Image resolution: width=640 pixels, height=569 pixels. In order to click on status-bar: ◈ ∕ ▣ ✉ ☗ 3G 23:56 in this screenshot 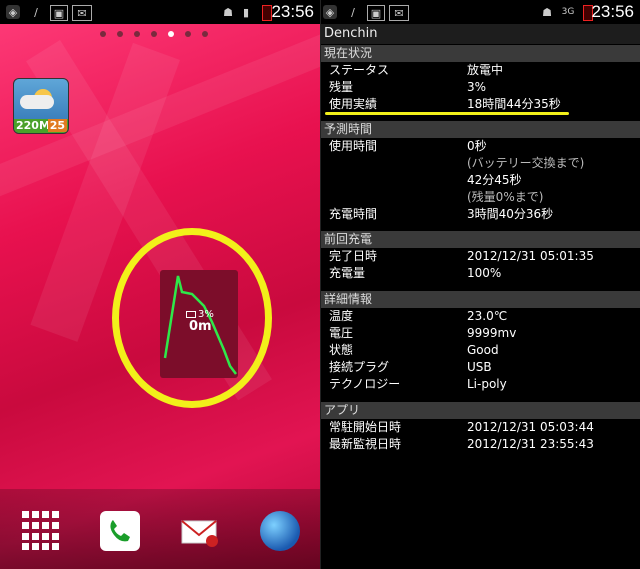, I will do `click(480, 12)`.